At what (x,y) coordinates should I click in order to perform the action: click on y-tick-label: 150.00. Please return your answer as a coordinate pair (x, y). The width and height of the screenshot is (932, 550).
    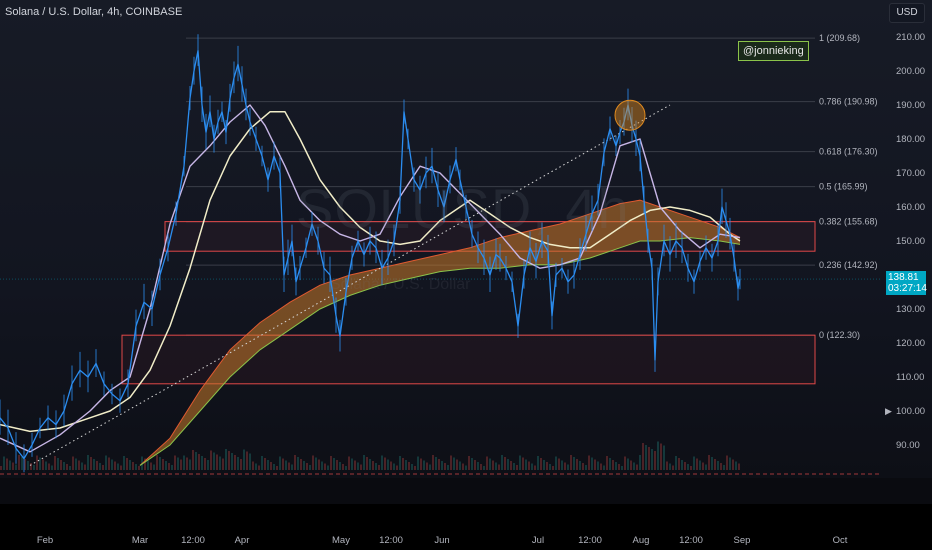
    Looking at the image, I should click on (910, 241).